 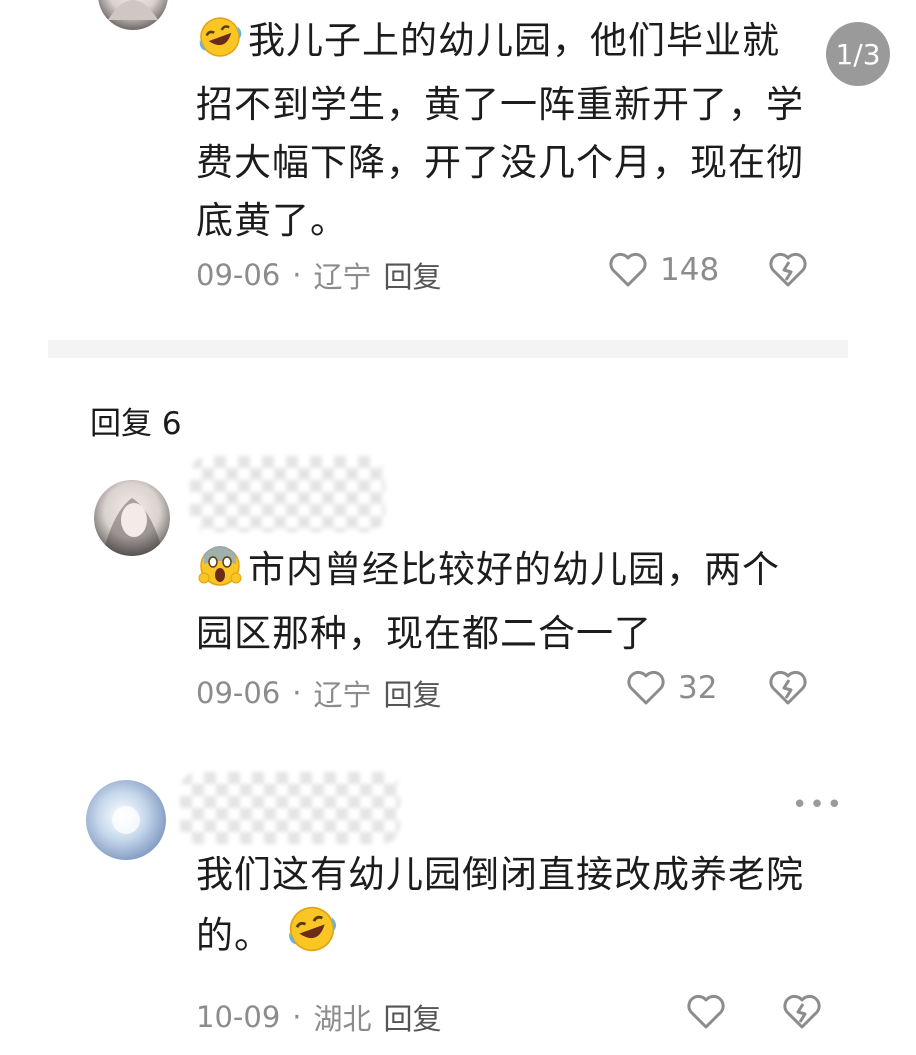 I want to click on more-options-icon: •••, so click(x=818, y=805).